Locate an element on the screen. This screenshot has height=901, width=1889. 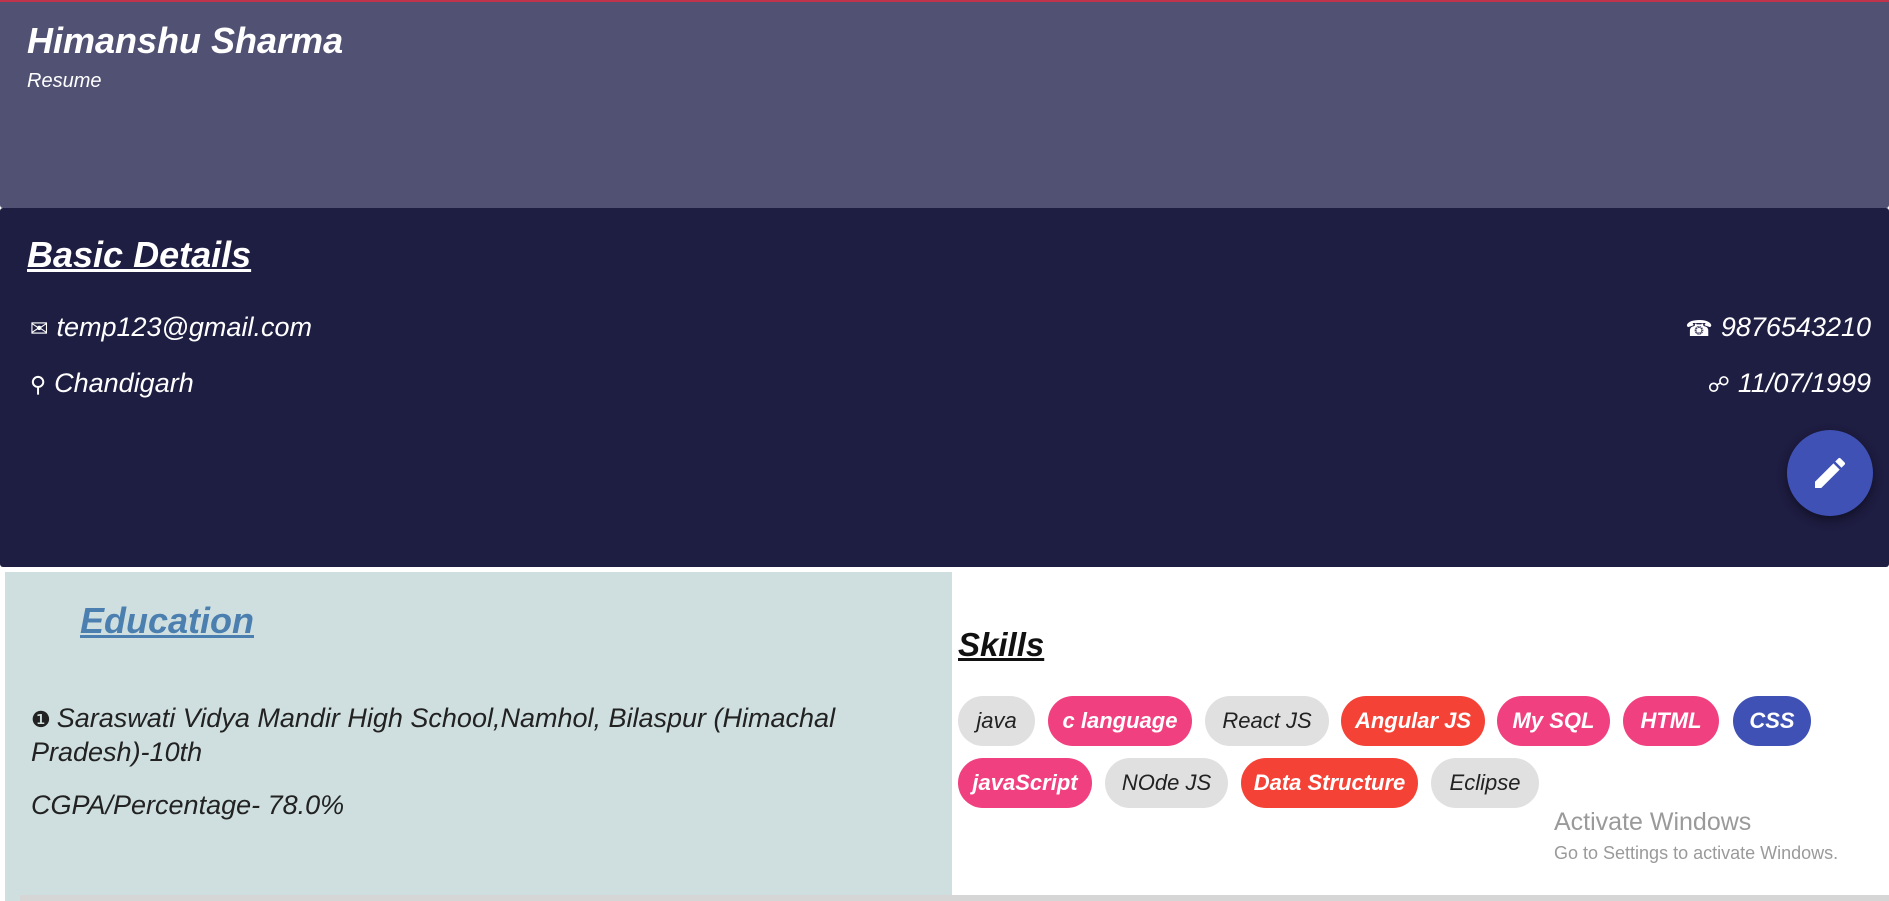
edit-button is located at coordinates (1830, 473).